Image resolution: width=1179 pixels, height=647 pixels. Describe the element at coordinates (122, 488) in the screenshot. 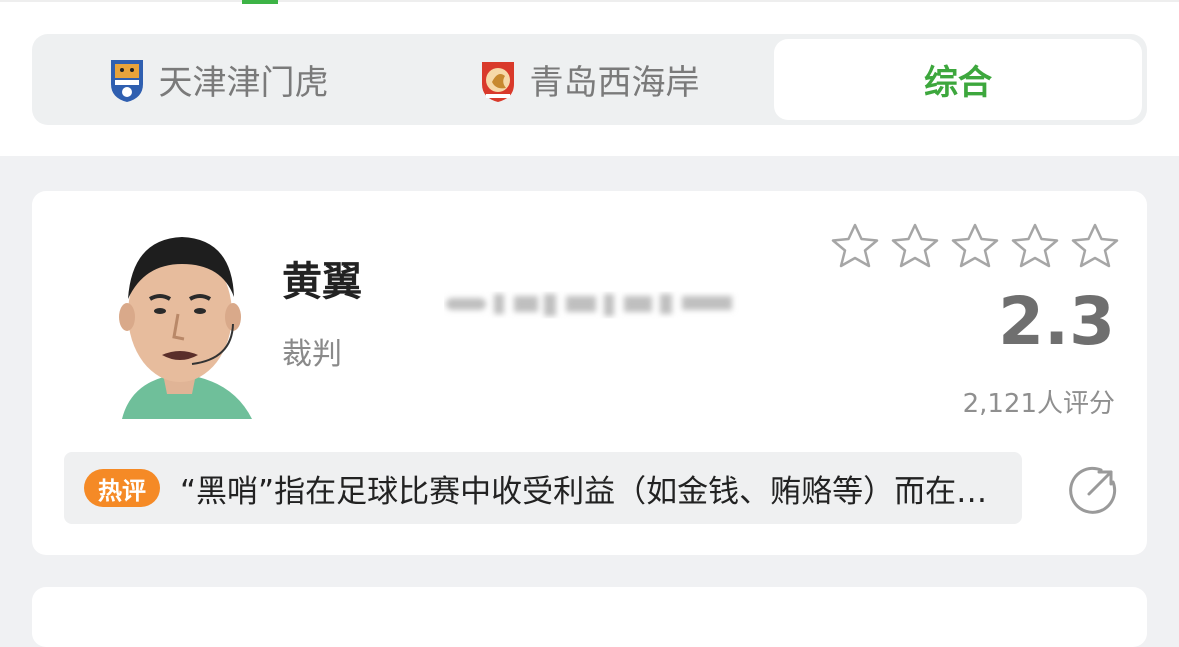

I see `hot-badge: 热评` at that location.